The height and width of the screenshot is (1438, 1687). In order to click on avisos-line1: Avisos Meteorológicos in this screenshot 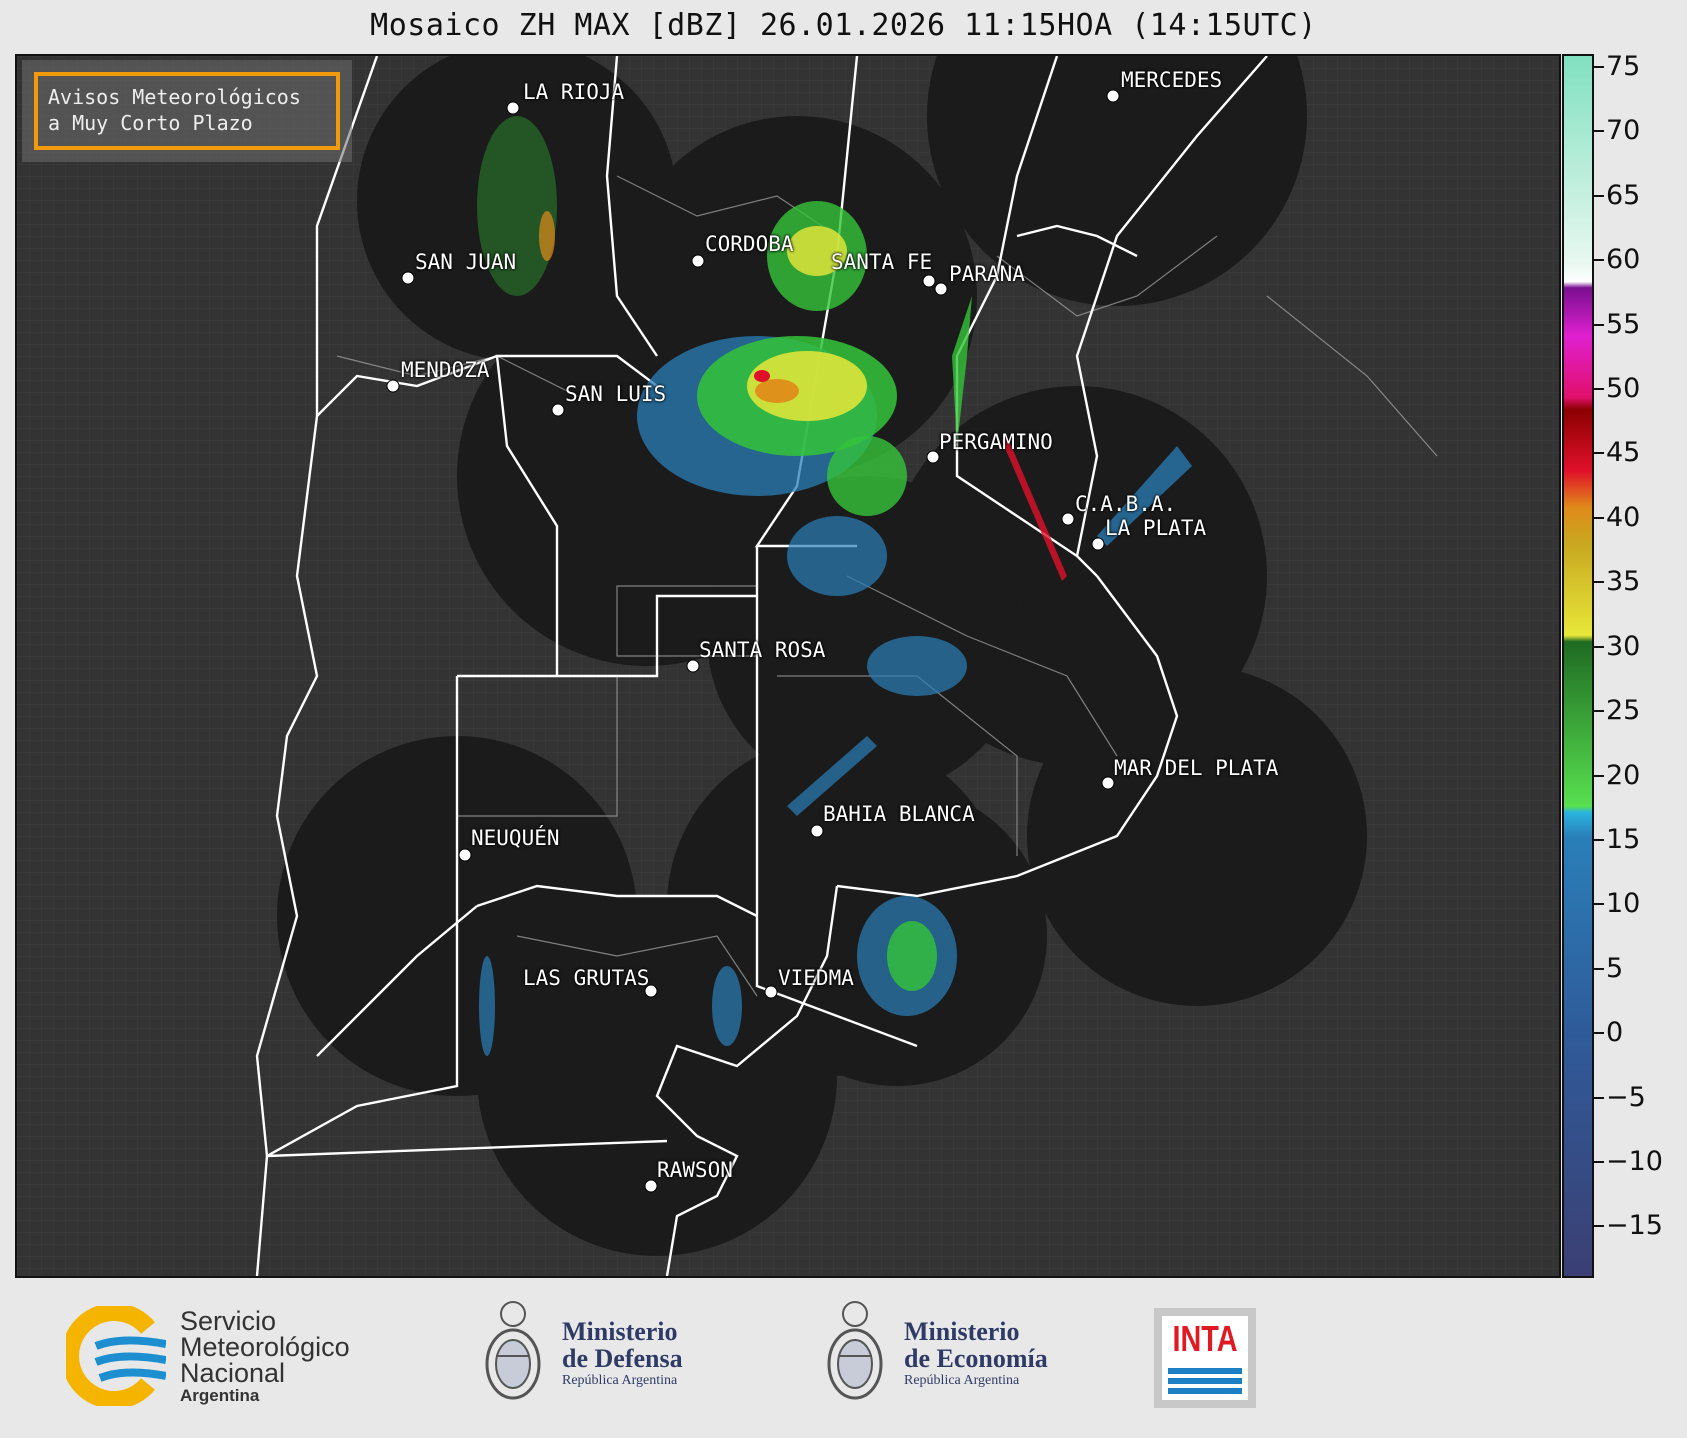, I will do `click(174, 97)`.